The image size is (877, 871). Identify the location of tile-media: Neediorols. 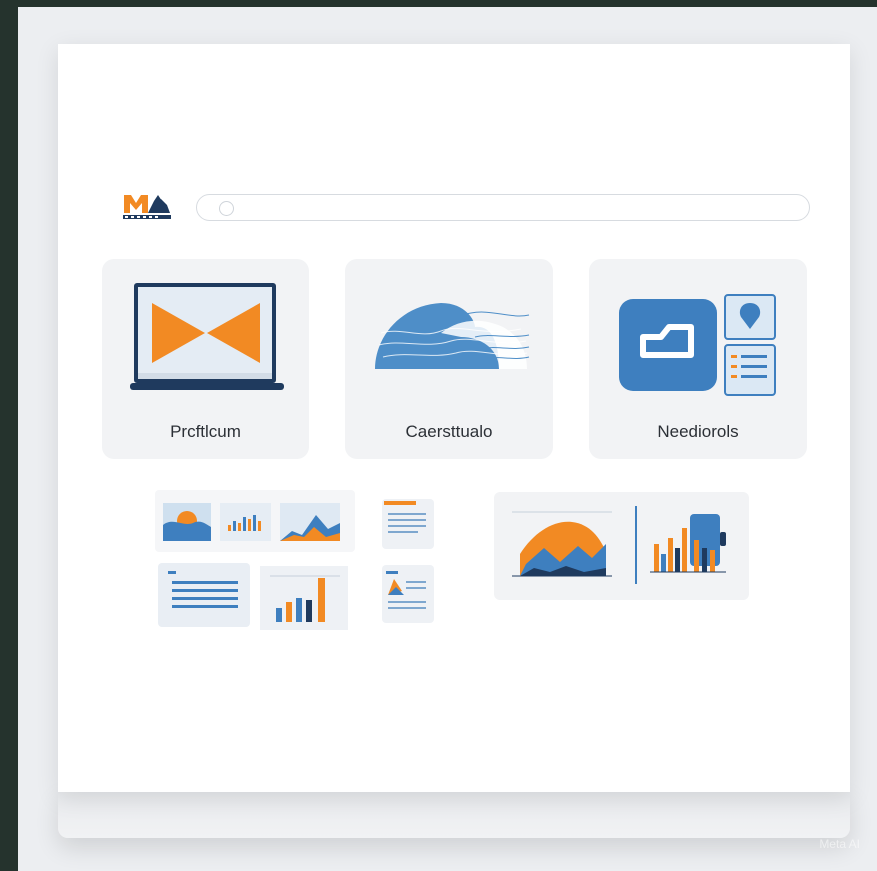
(698, 359).